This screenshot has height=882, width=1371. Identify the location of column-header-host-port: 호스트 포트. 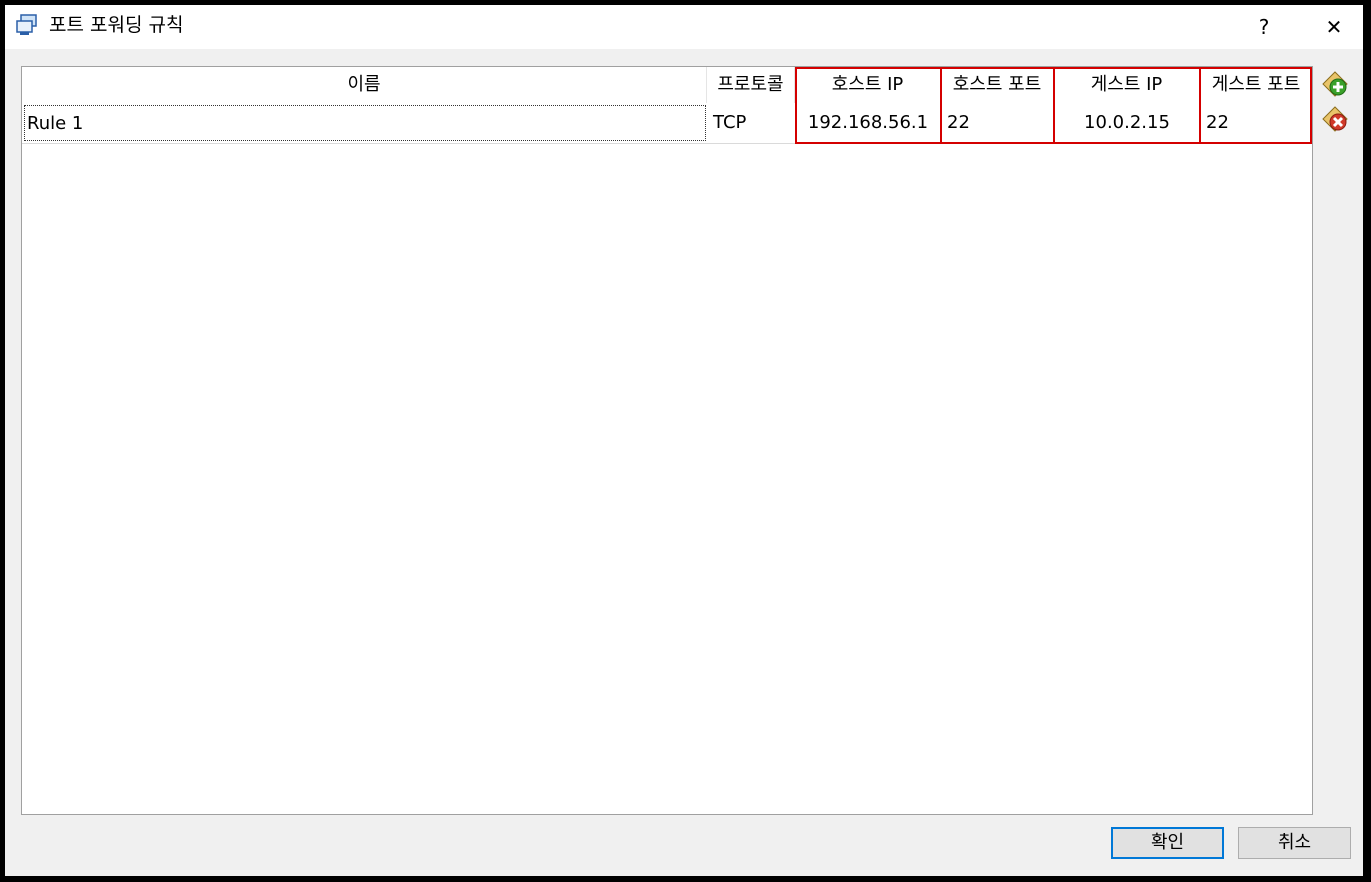
(997, 85).